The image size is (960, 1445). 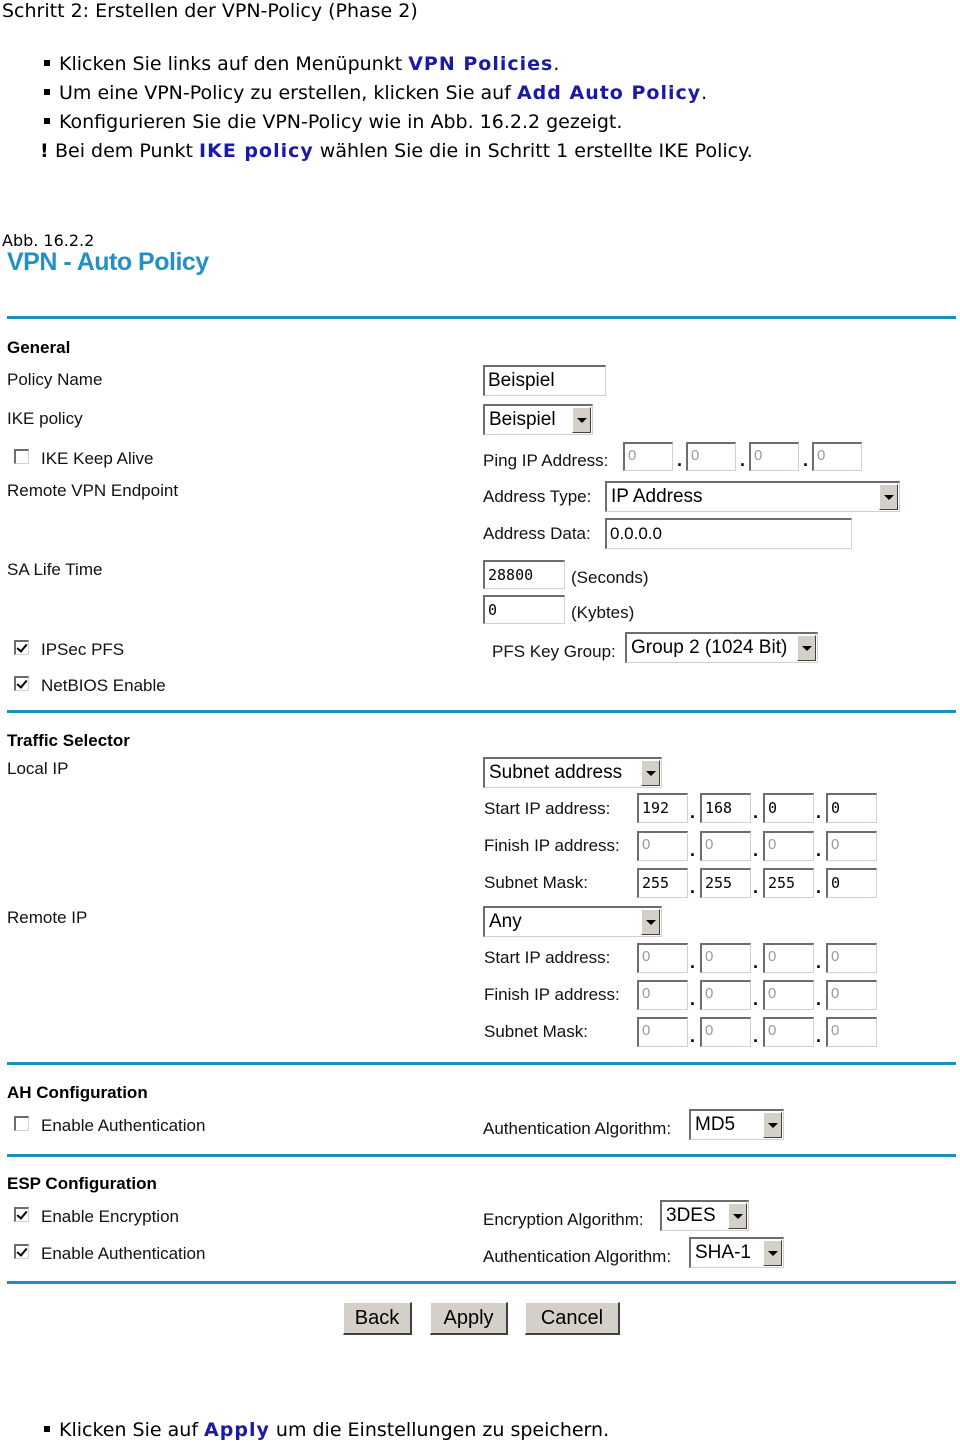 I want to click on section-heading-general: General, so click(x=39, y=347).